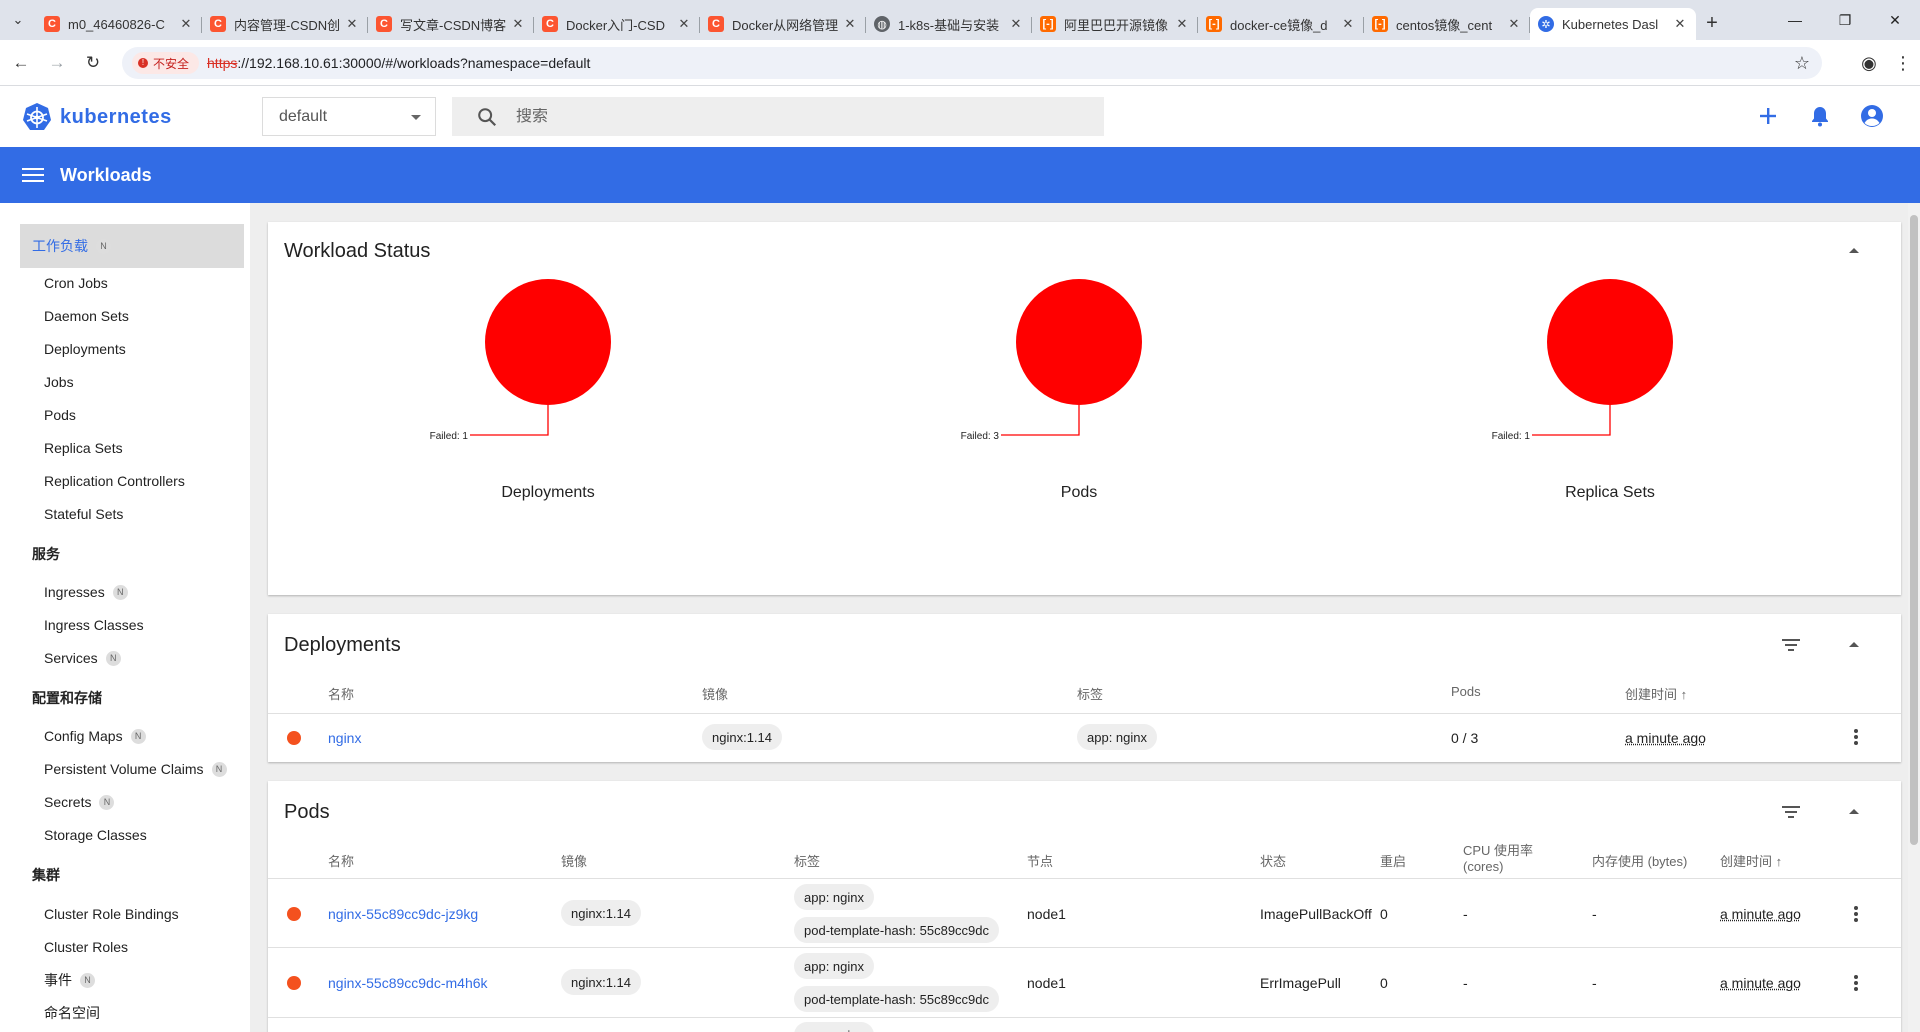 Image resolution: width=1920 pixels, height=1032 pixels. Describe the element at coordinates (403, 914) in the screenshot. I see `pod-name-link: nginx-55c89cc9dc-jz9kg` at that location.